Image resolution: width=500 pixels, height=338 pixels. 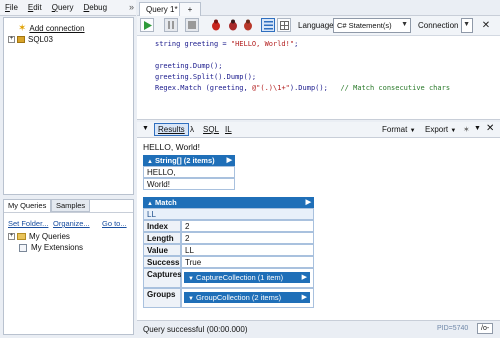 What do you see at coordinates (192, 129) in the screenshot?
I see `tab-lambda: λ` at bounding box center [192, 129].